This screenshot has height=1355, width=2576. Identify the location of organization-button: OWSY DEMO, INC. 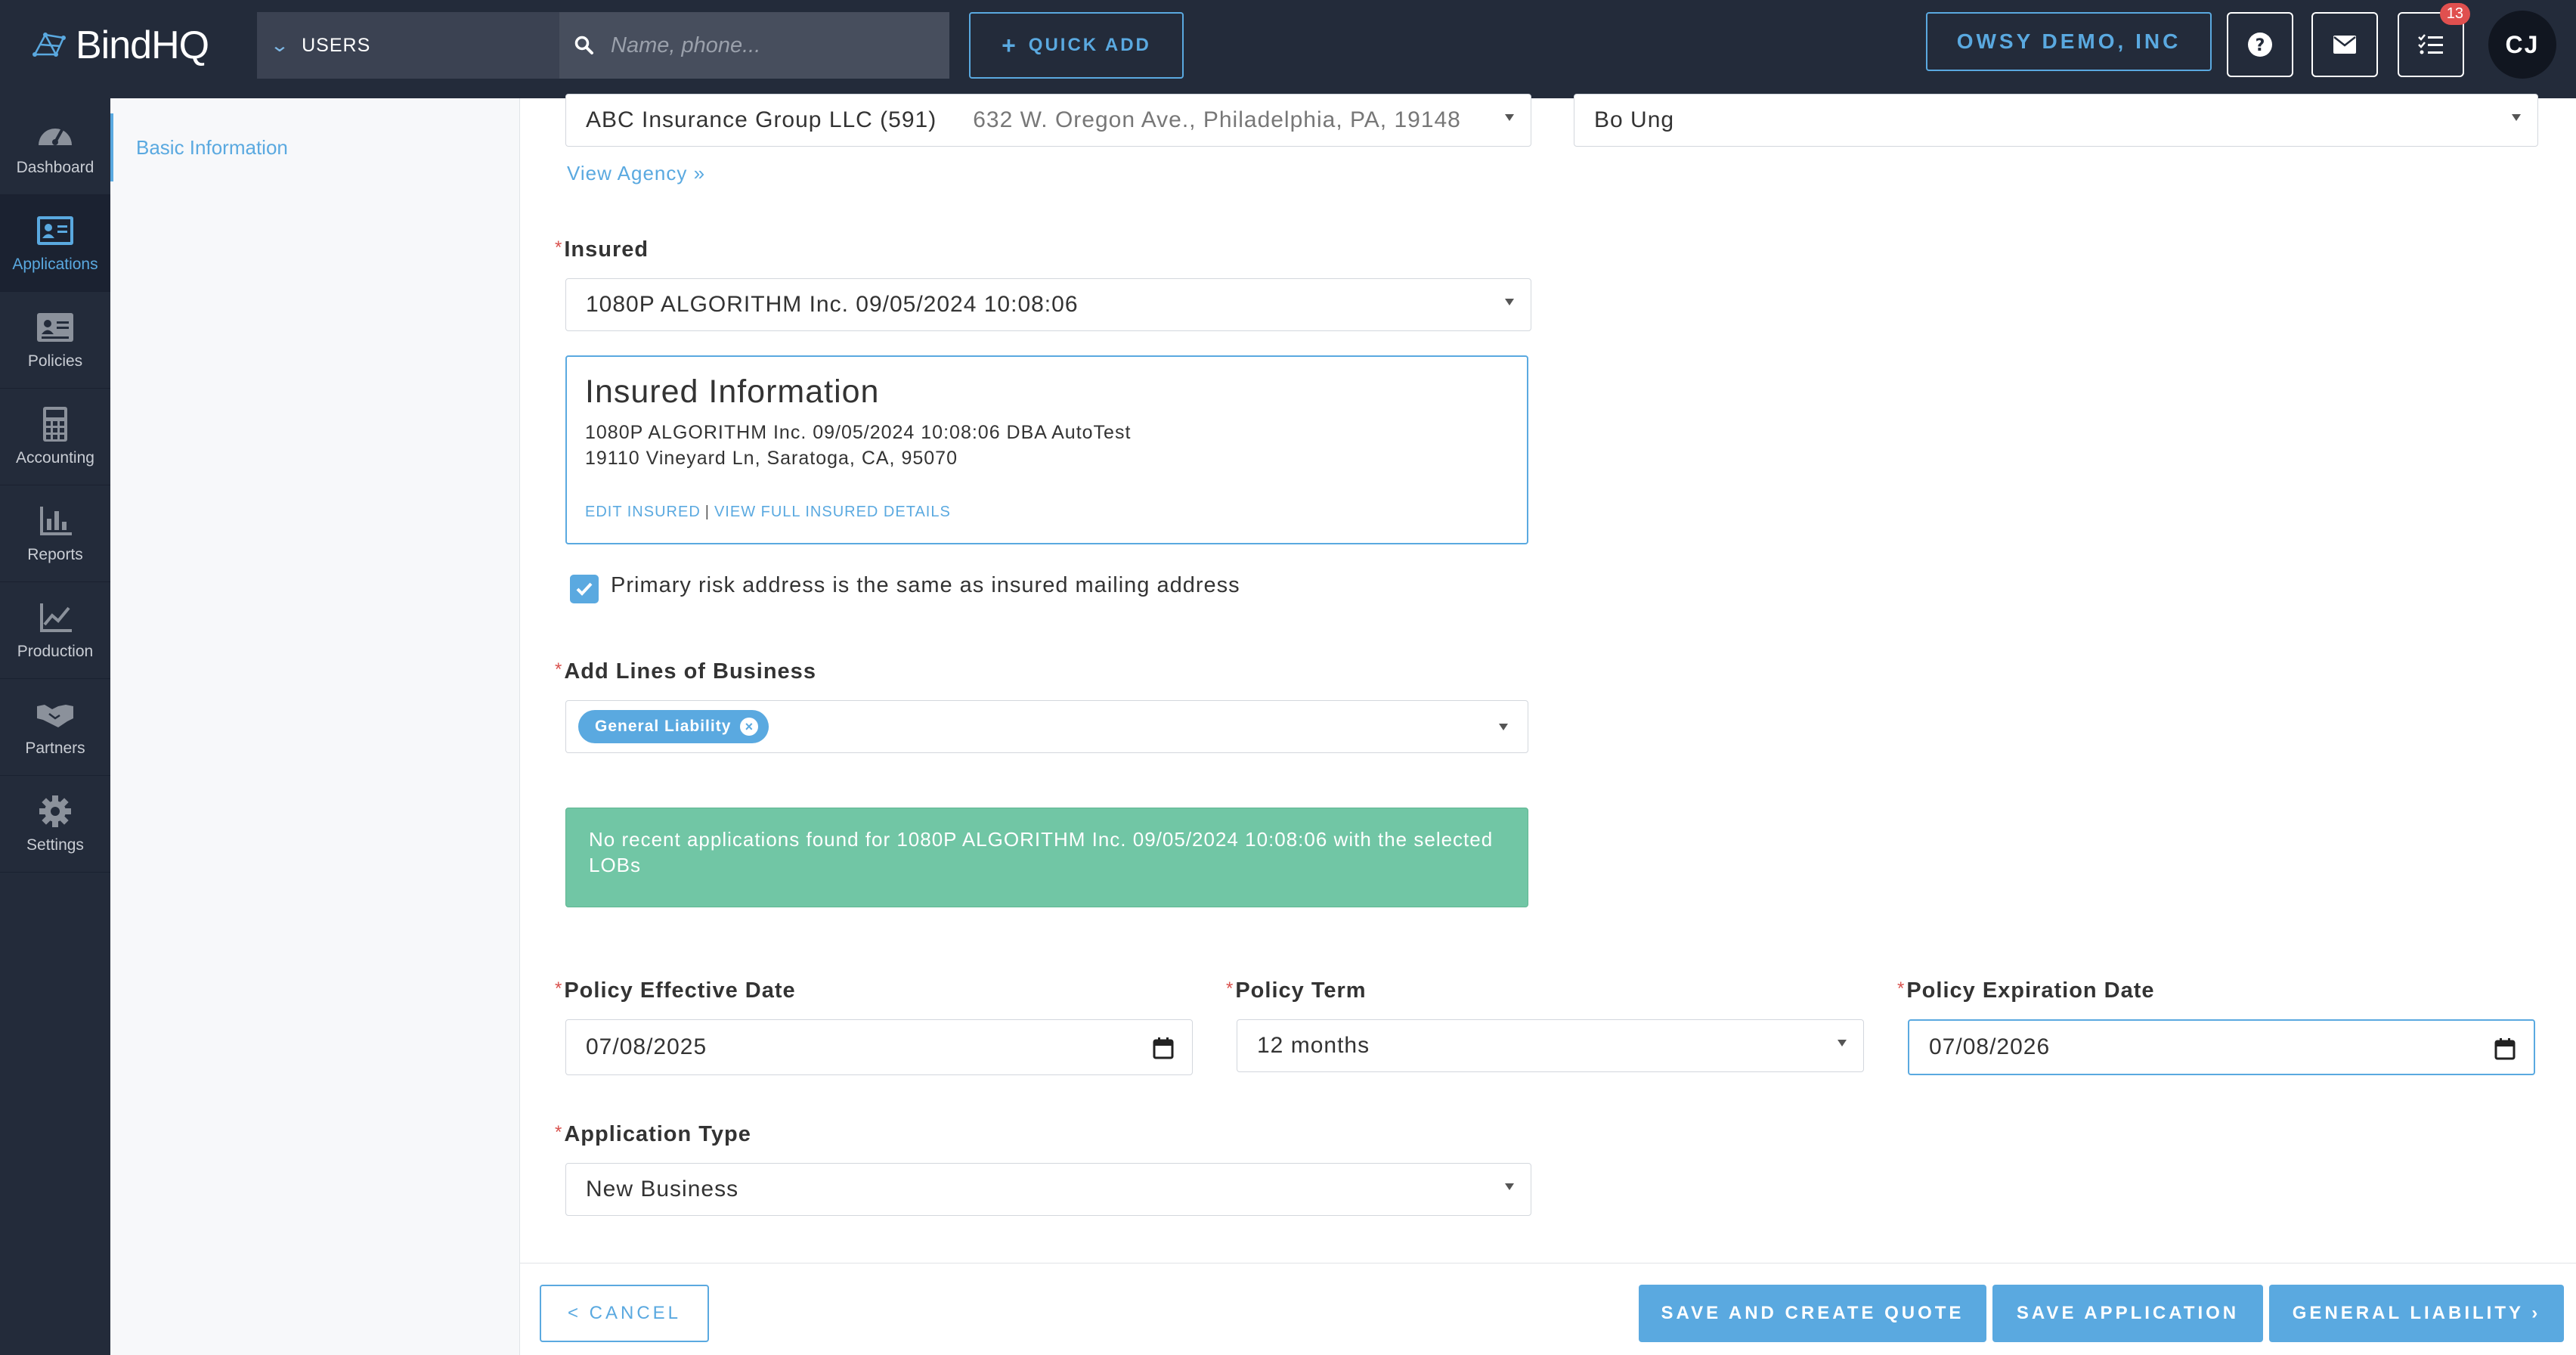
(2069, 42).